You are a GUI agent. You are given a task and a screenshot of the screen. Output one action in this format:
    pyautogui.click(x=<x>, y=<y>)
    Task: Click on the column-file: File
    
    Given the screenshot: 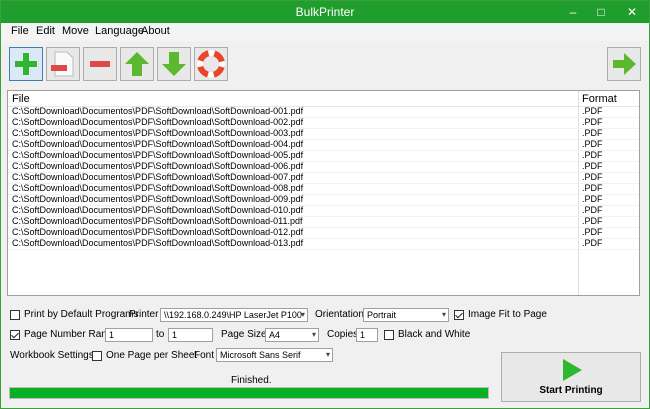 What is the action you would take?
    pyautogui.click(x=21, y=99)
    